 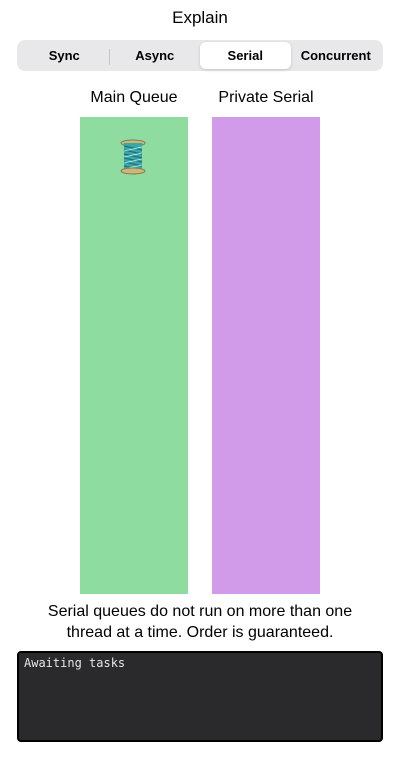 What do you see at coordinates (75, 663) in the screenshot?
I see `console-text: Awaiting tasks` at bounding box center [75, 663].